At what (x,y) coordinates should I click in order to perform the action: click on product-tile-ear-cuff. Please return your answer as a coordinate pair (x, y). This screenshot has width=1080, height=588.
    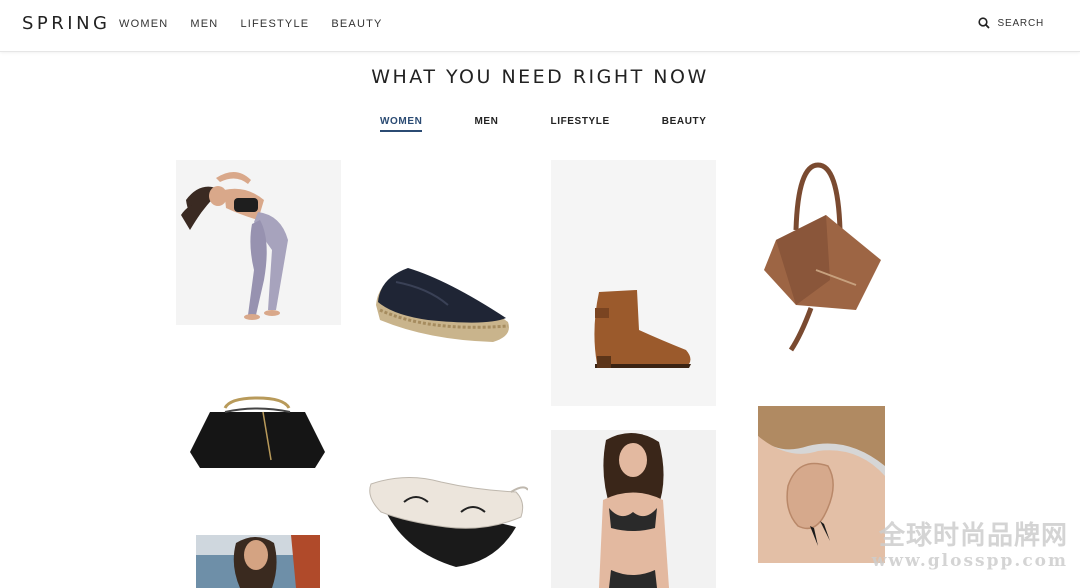
    Looking at the image, I should click on (821, 484).